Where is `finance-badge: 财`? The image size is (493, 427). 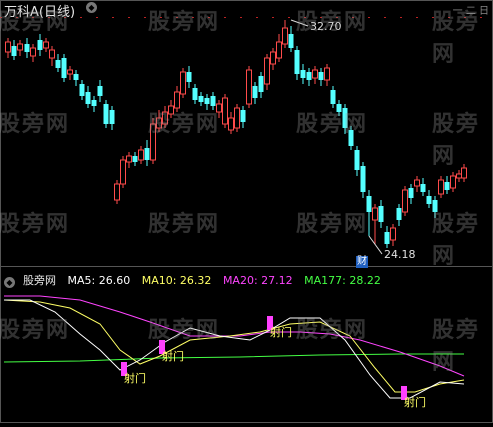
finance-badge: 财 is located at coordinates (362, 262).